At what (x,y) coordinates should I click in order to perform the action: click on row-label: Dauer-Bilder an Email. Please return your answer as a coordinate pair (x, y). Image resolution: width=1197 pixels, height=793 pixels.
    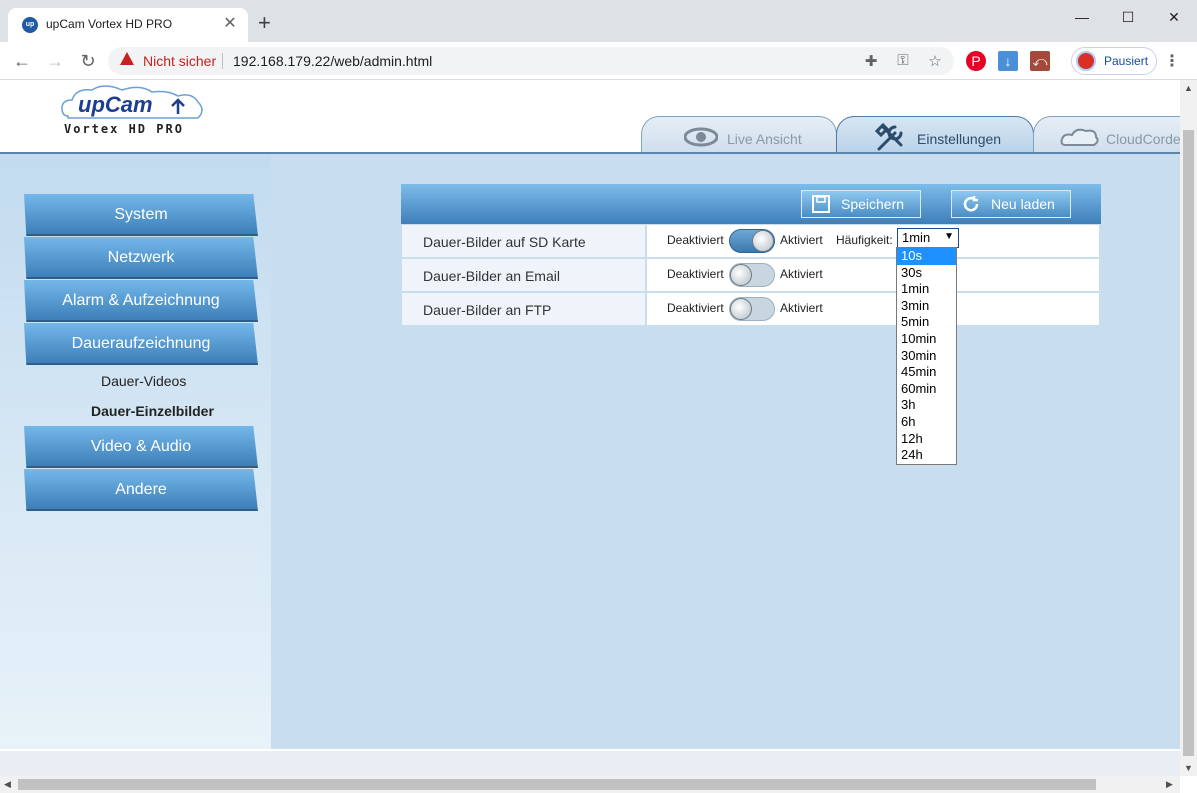
    Looking at the image, I should click on (491, 276).